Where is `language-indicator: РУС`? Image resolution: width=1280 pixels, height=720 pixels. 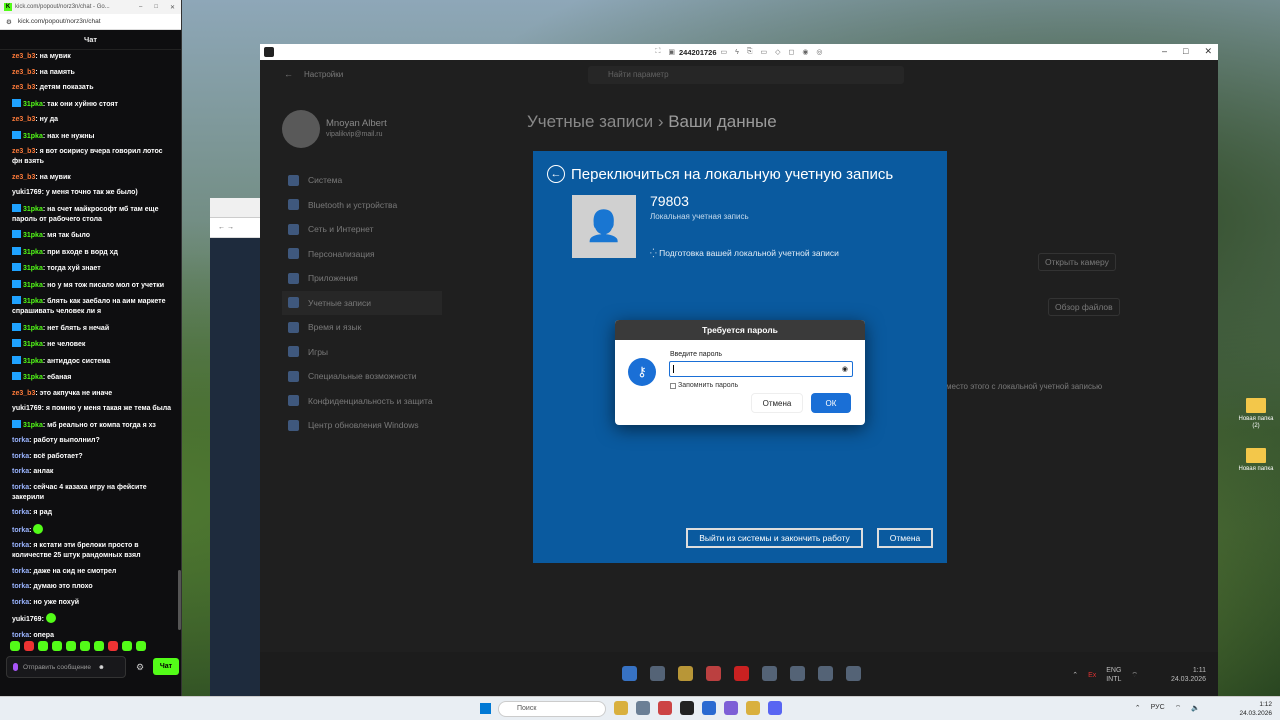 language-indicator: РУС is located at coordinates (1158, 708).